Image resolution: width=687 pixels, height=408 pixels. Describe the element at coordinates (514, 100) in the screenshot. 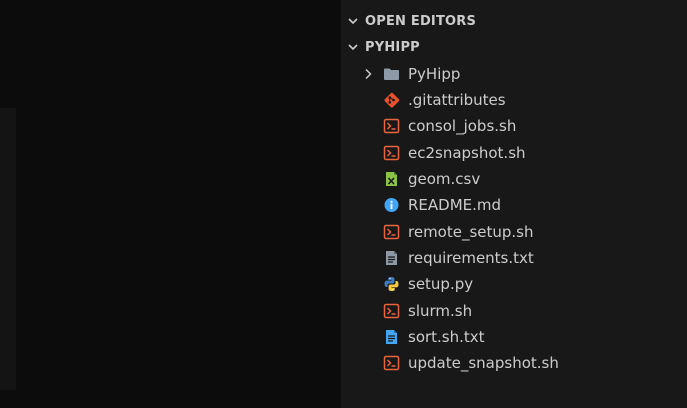

I see `tree-item-gitattributes: .gitattributes` at that location.